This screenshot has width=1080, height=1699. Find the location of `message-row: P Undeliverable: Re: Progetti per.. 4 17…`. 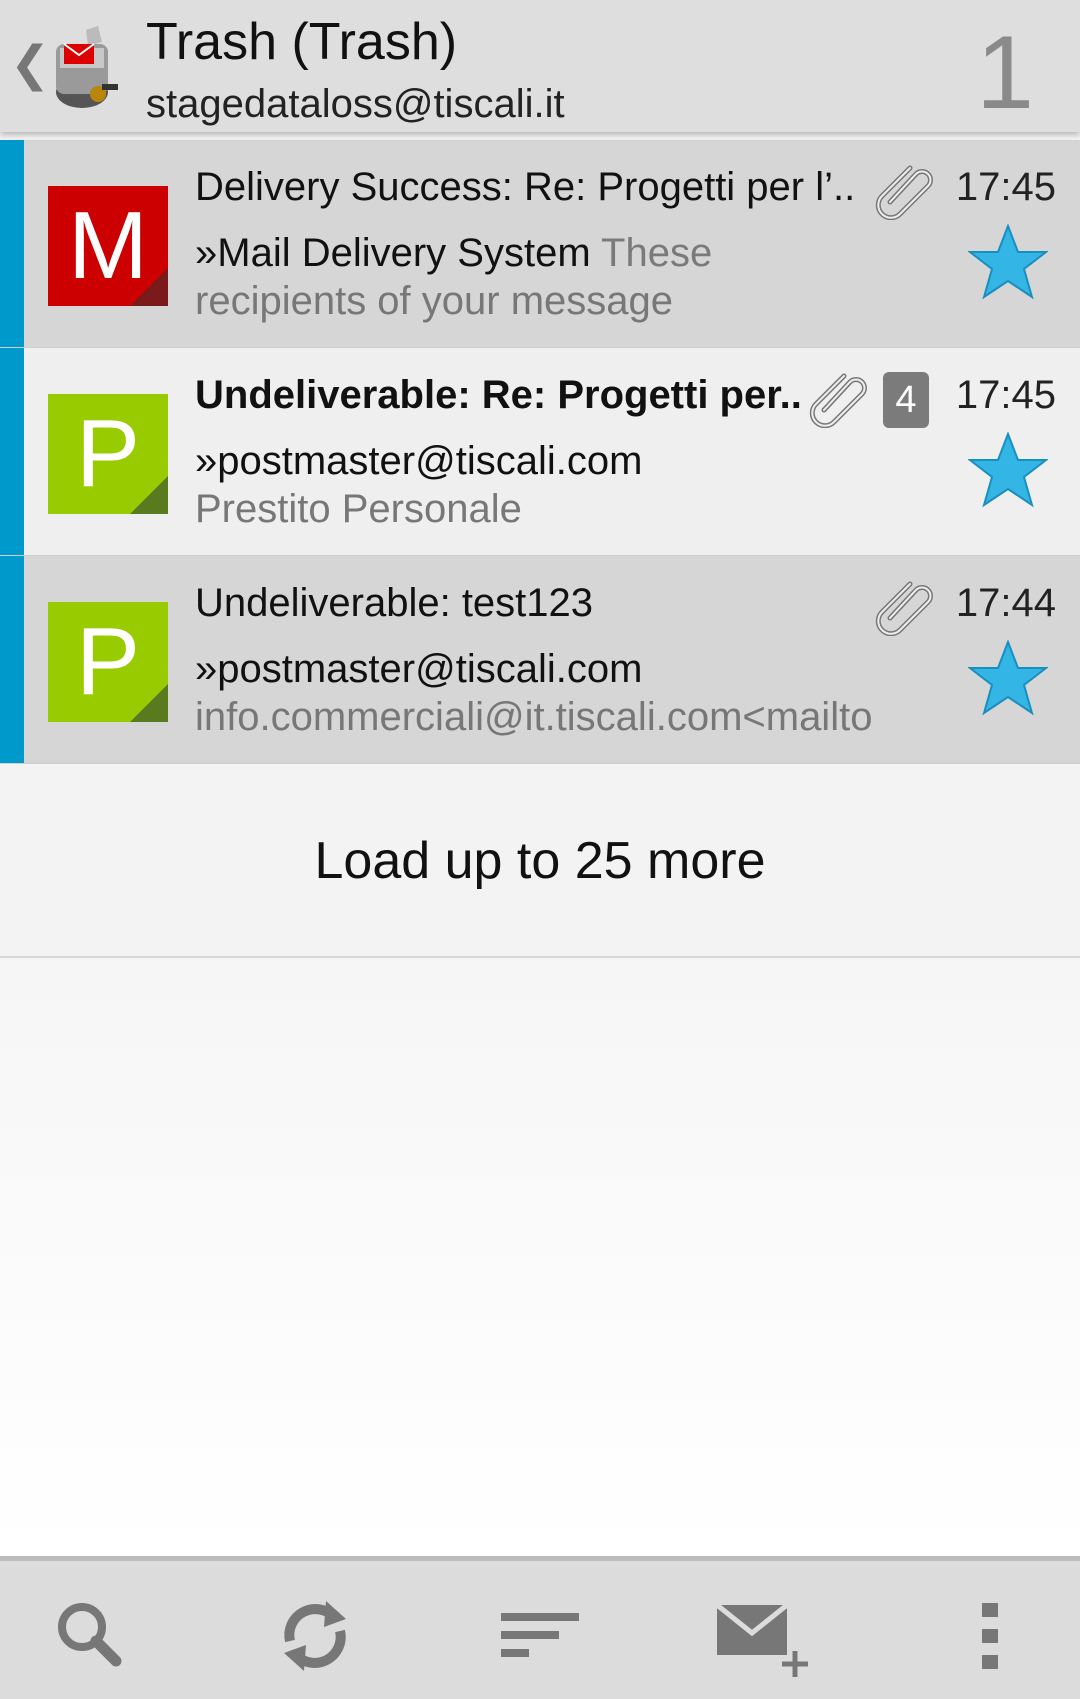

message-row: P Undeliverable: Re: Progetti per.. 4 17… is located at coordinates (540, 452).